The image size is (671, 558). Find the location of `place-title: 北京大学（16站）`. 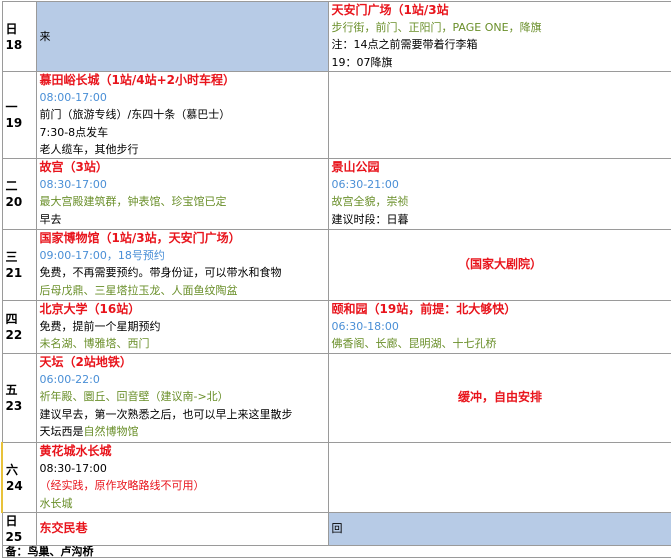

place-title: 北京大学（16站） is located at coordinates (90, 309).